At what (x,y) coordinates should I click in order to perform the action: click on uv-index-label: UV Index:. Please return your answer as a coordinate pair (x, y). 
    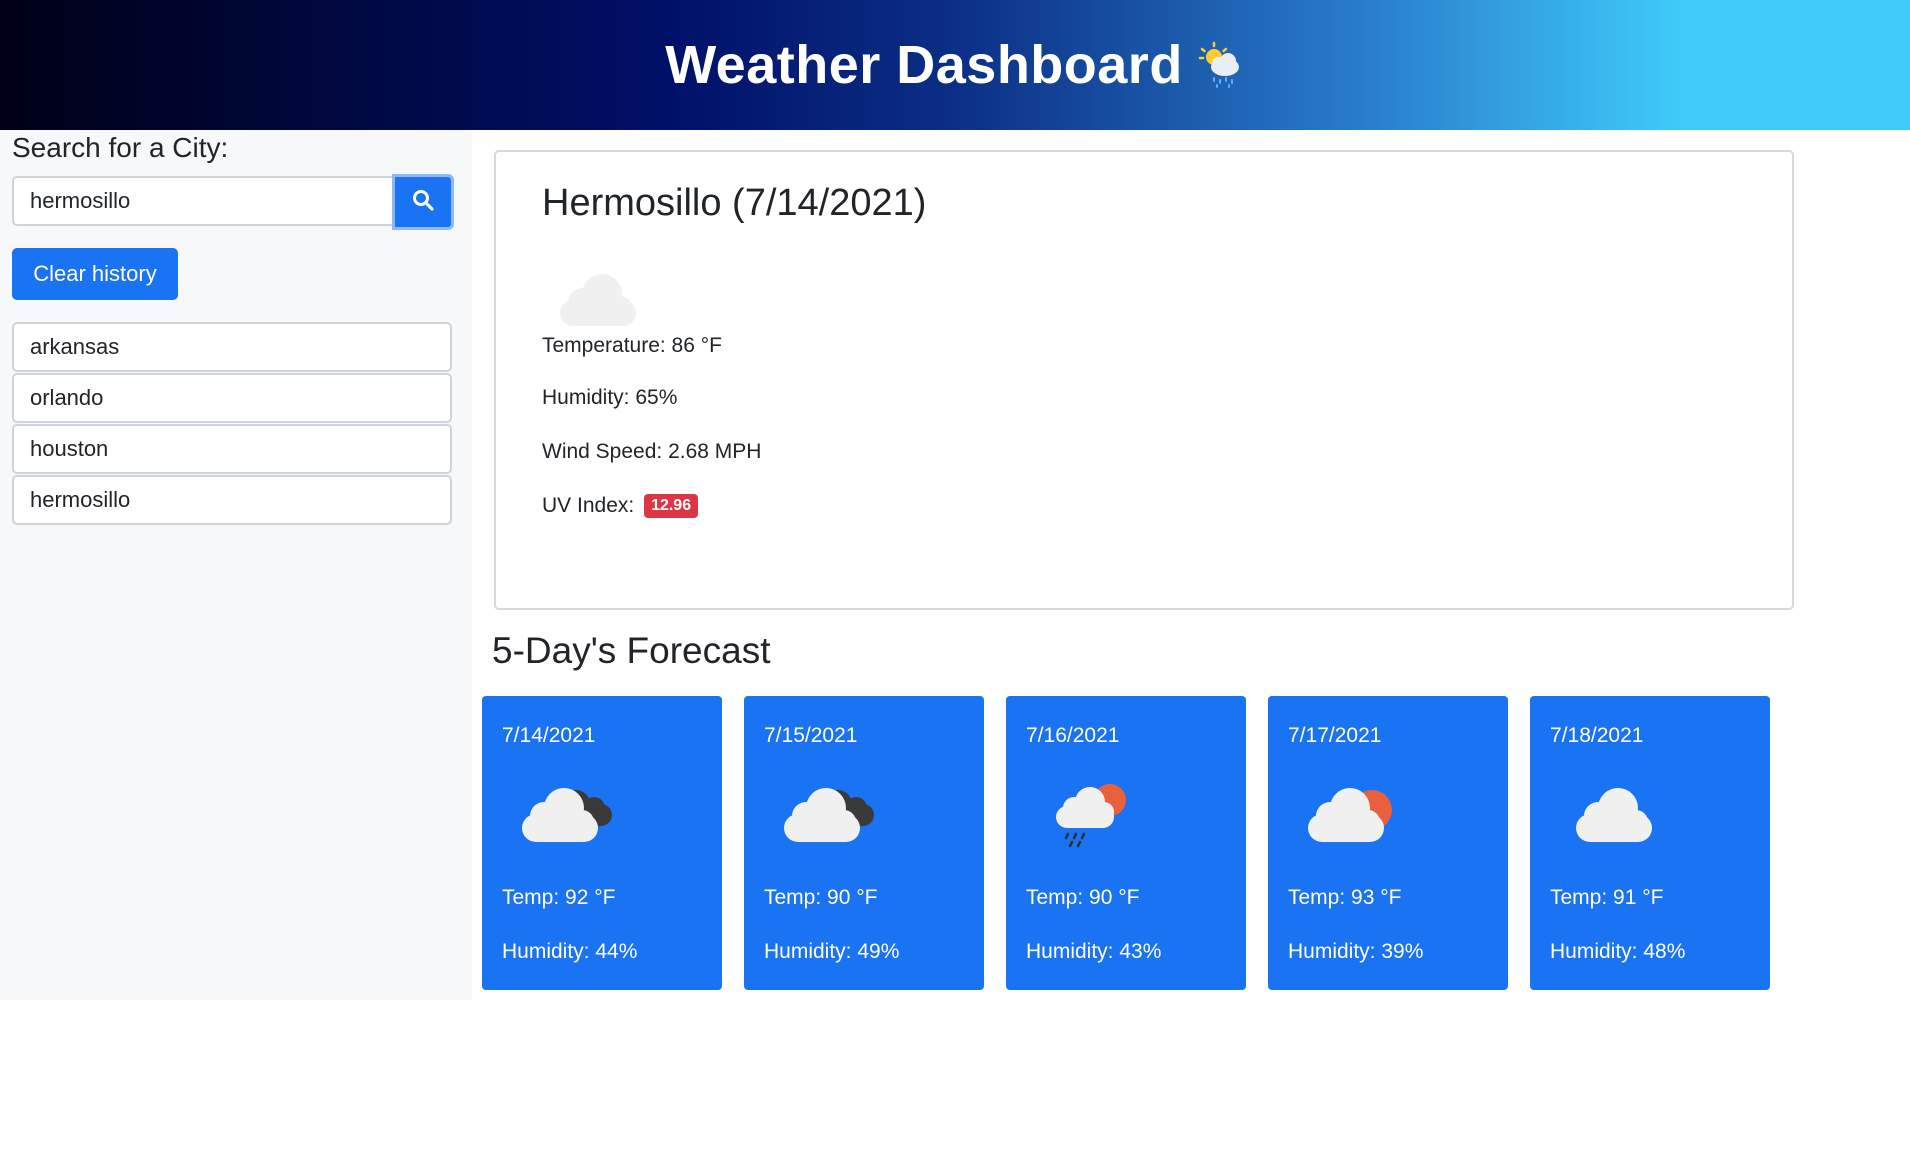
    Looking at the image, I should click on (588, 505).